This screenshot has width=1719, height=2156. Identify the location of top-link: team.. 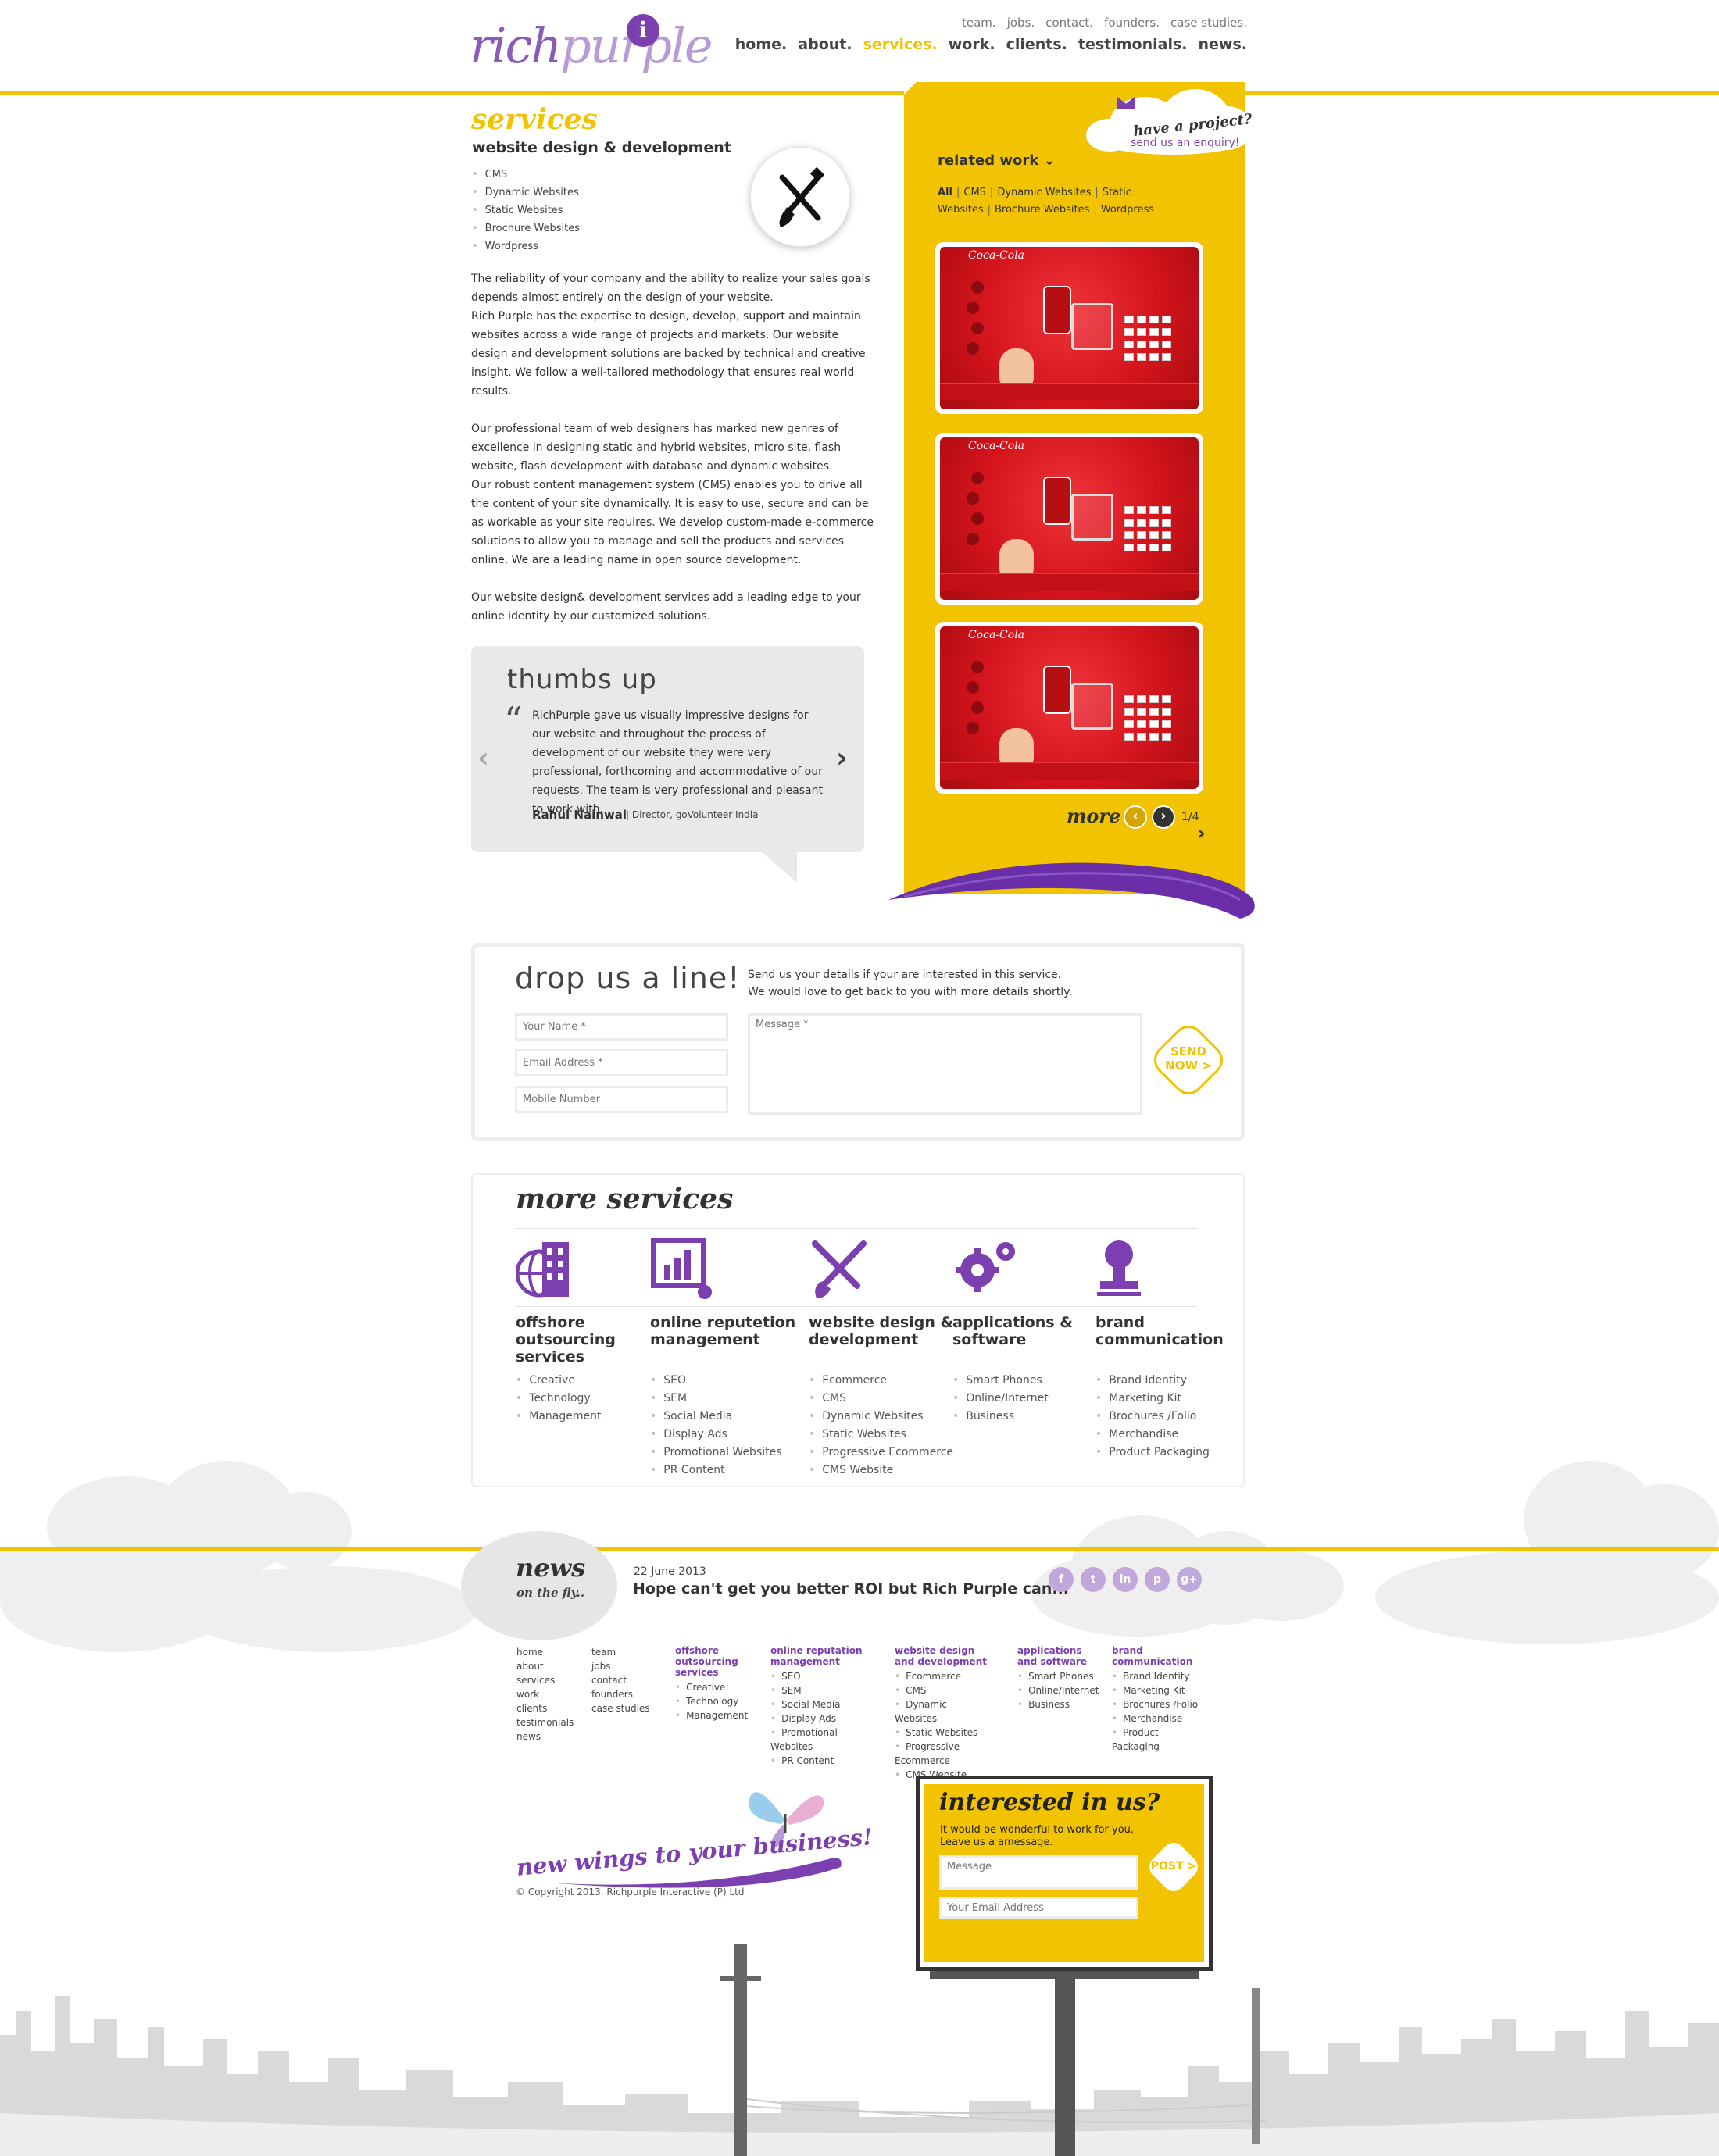
(979, 23).